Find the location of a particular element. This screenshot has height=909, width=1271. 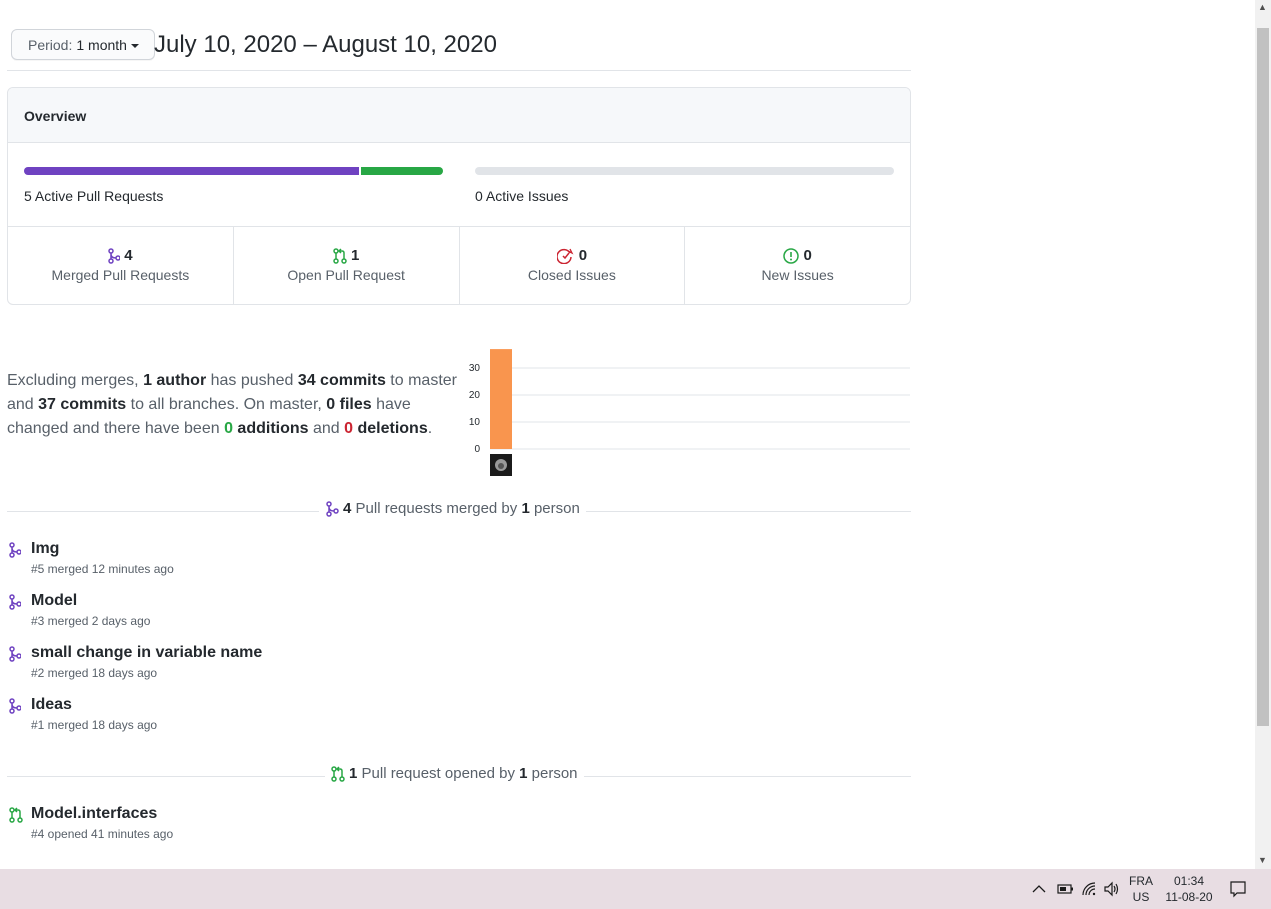

summary-deletions-count: 0 is located at coordinates (349, 428).